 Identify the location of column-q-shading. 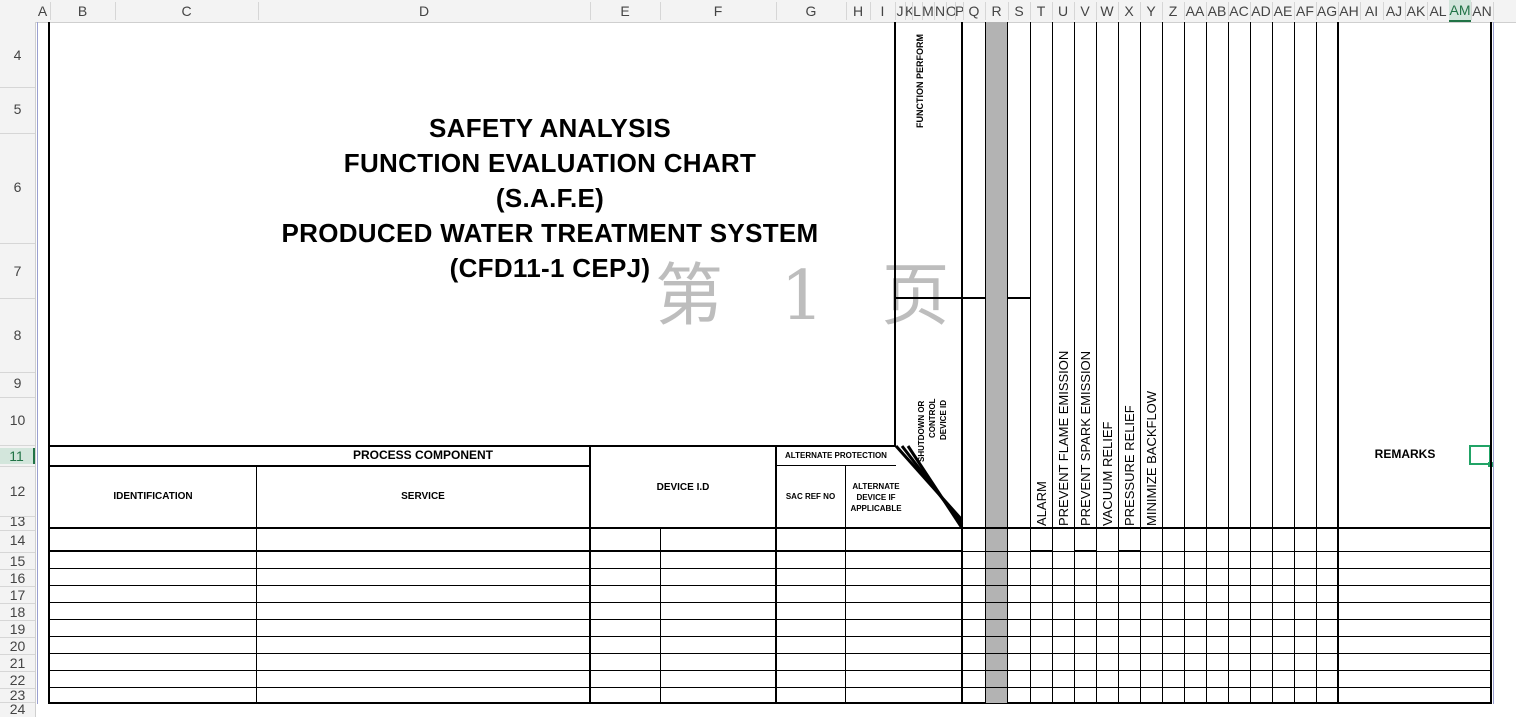
(996, 362).